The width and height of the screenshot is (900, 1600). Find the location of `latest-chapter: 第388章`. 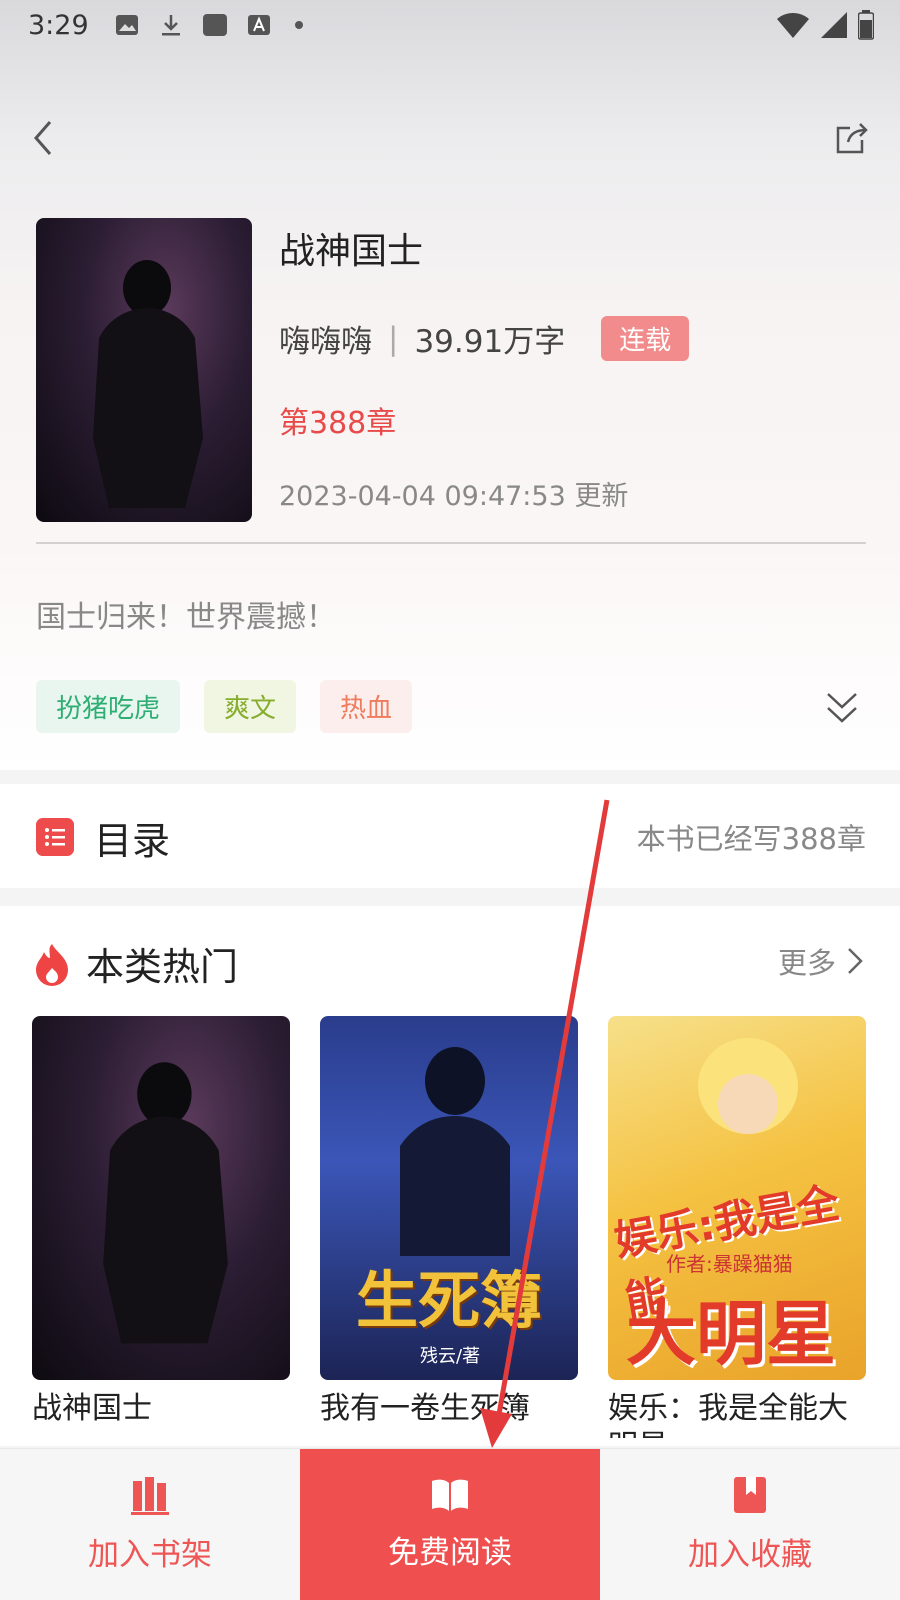

latest-chapter: 第388章 is located at coordinates (337, 420).